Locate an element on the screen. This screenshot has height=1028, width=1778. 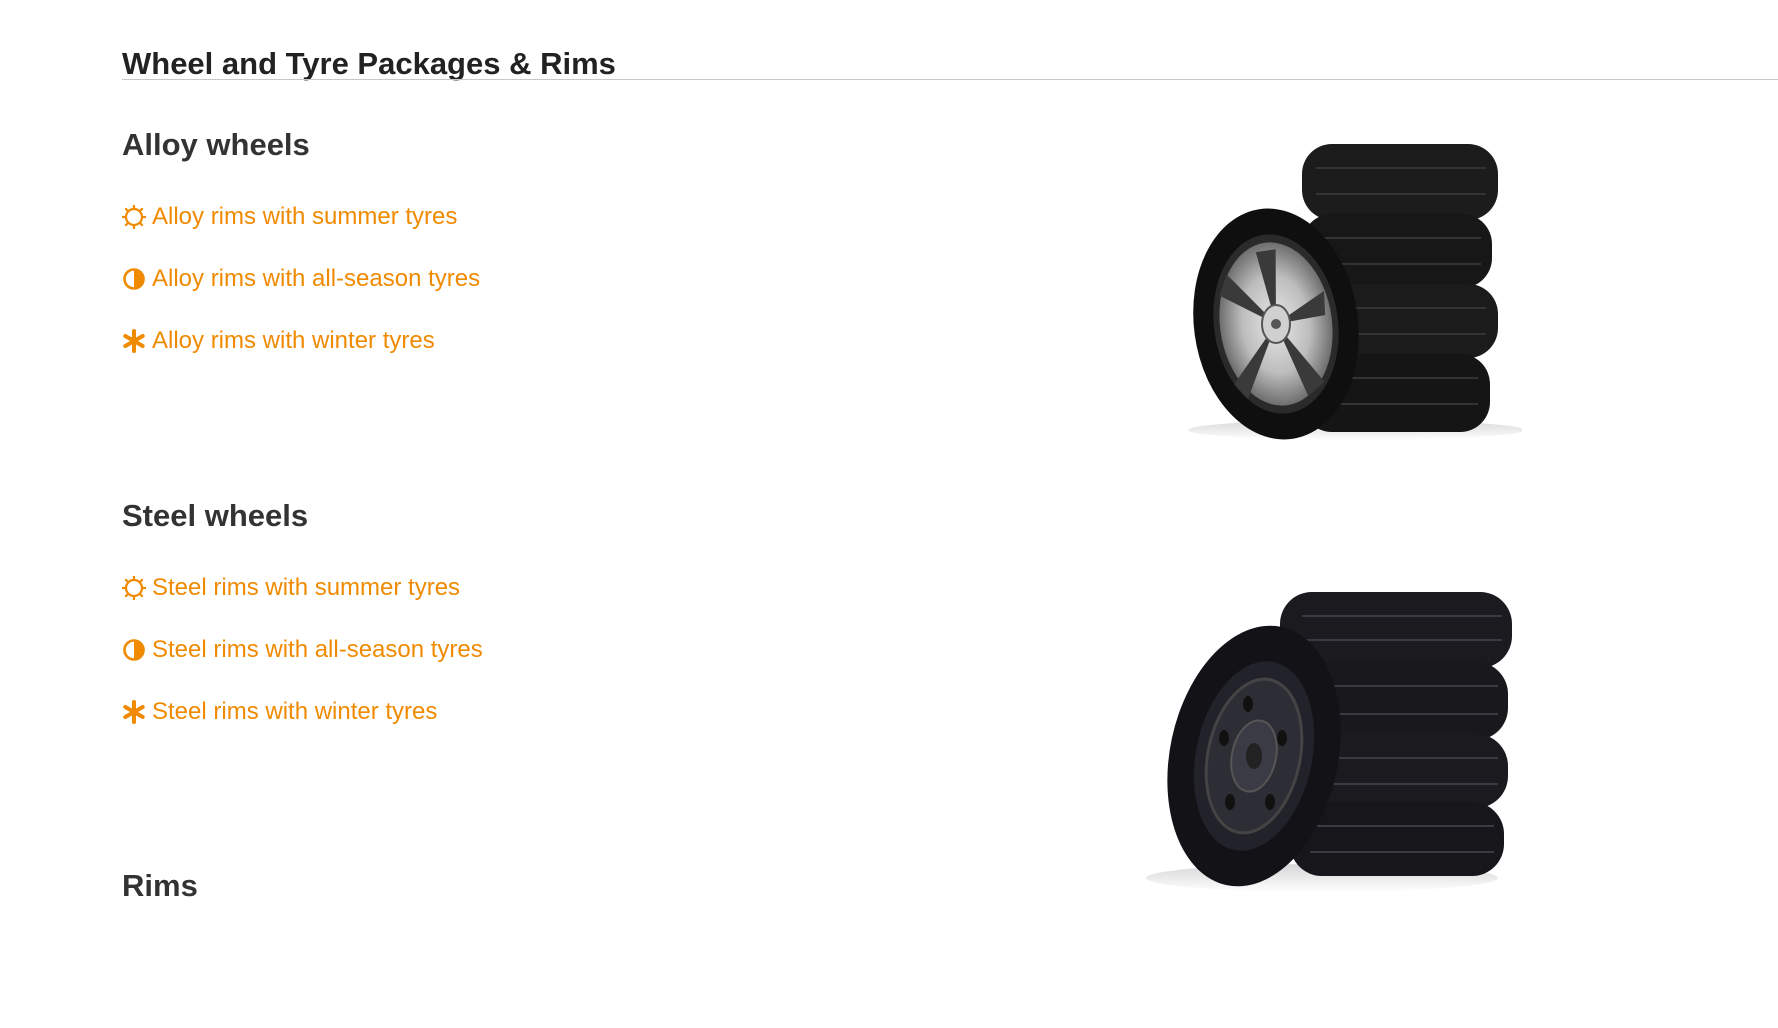
title-divider is located at coordinates (950, 79).